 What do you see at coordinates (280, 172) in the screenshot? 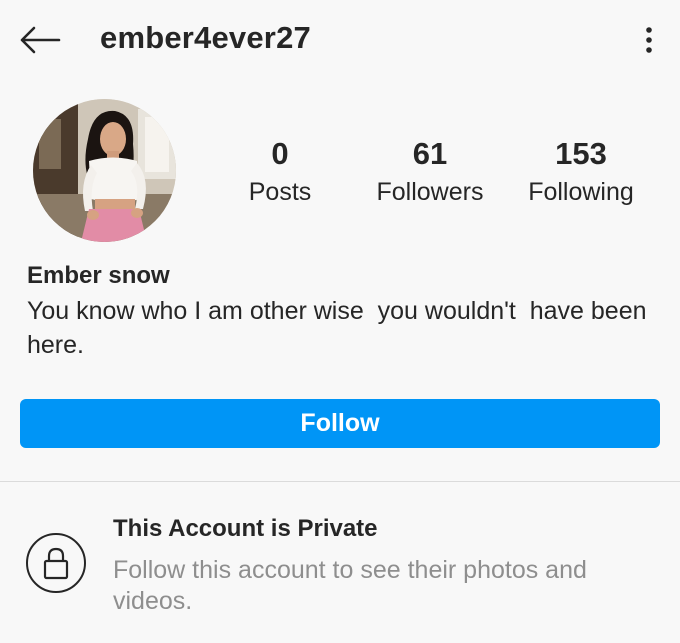
I see `posts-stat: 0 Posts` at bounding box center [280, 172].